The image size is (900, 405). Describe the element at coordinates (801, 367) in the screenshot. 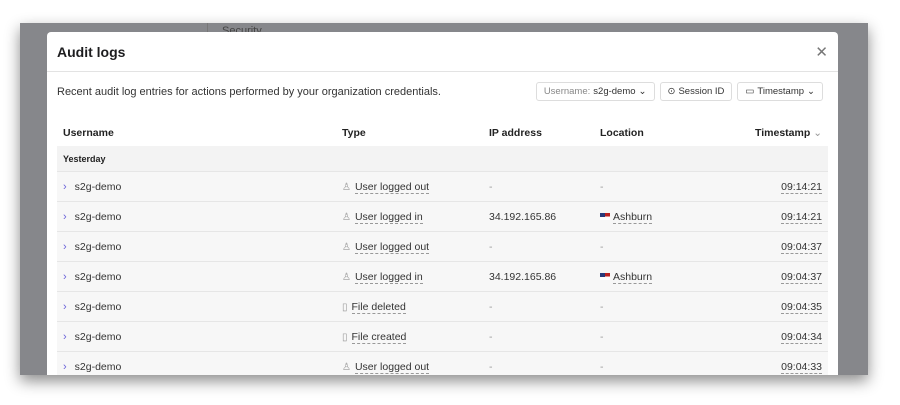

I see `timestamp: 09:04:33` at that location.